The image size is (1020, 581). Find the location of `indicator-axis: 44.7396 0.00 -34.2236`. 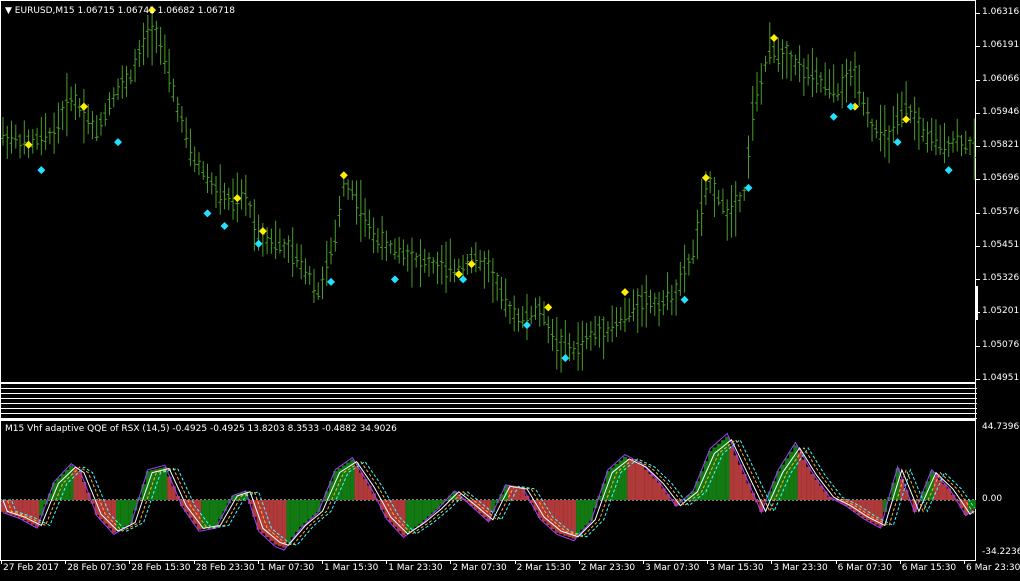

indicator-axis: 44.7396 0.00 -34.2236 is located at coordinates (998, 490).